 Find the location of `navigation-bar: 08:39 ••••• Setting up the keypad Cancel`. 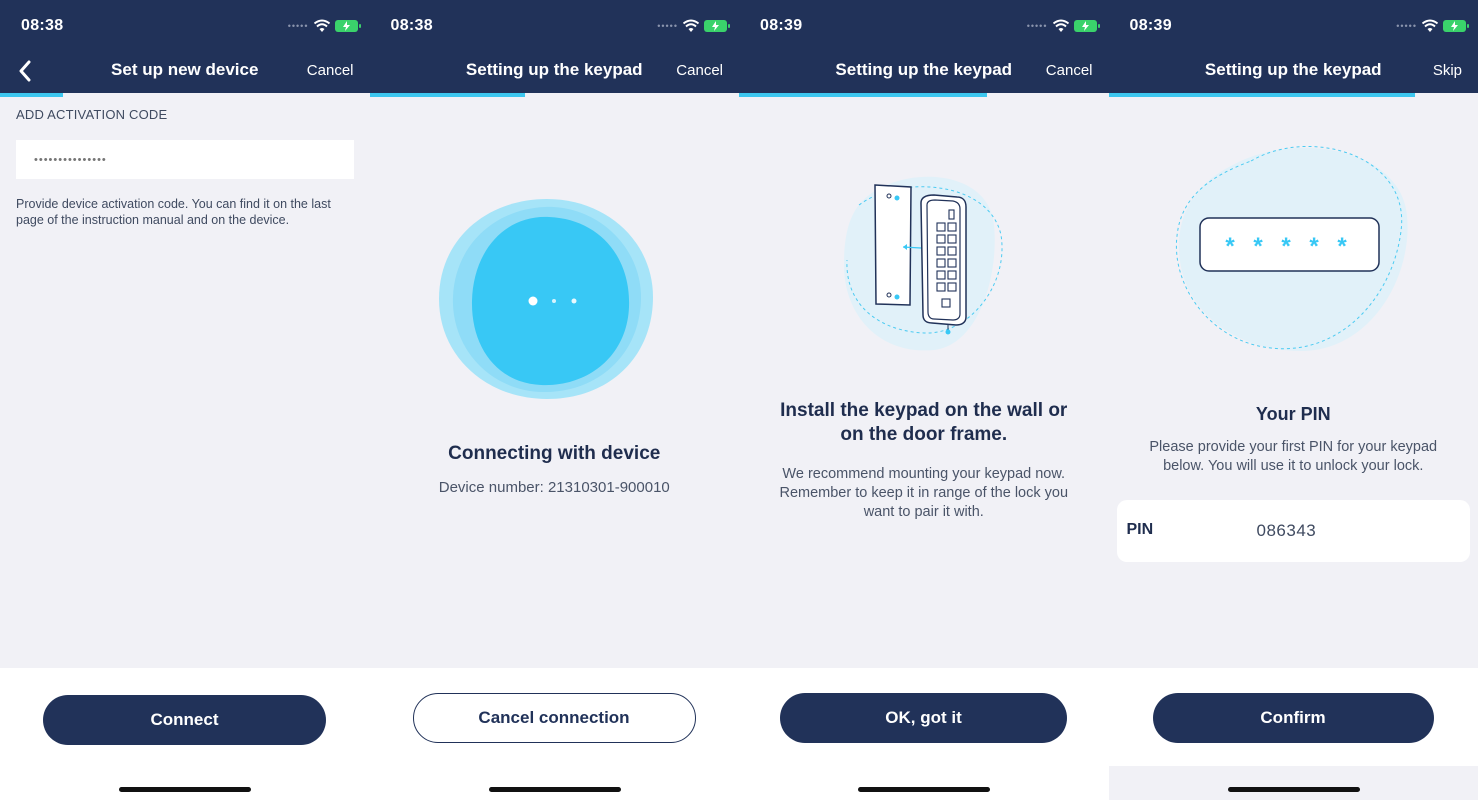

navigation-bar: 08:39 ••••• Setting up the keypad Cancel is located at coordinates (924, 46).